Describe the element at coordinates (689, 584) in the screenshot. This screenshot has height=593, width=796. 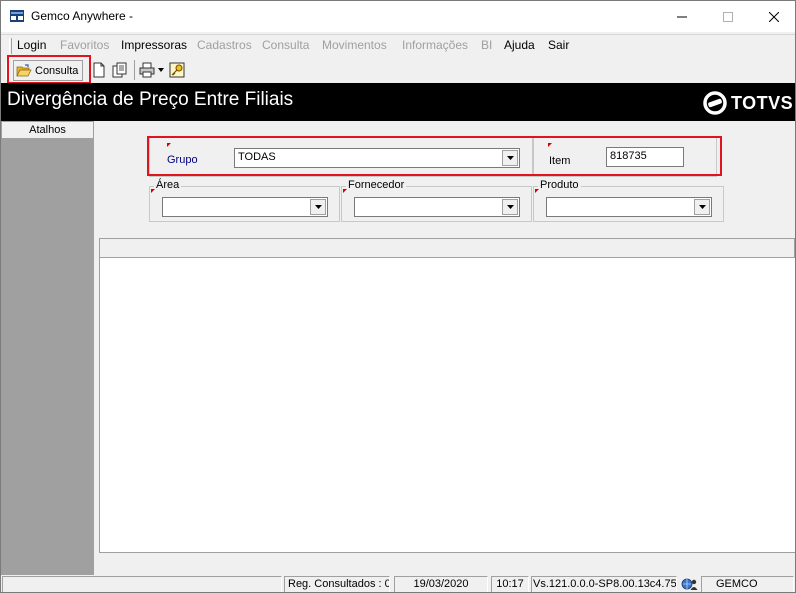
I see `network-users-icon` at that location.